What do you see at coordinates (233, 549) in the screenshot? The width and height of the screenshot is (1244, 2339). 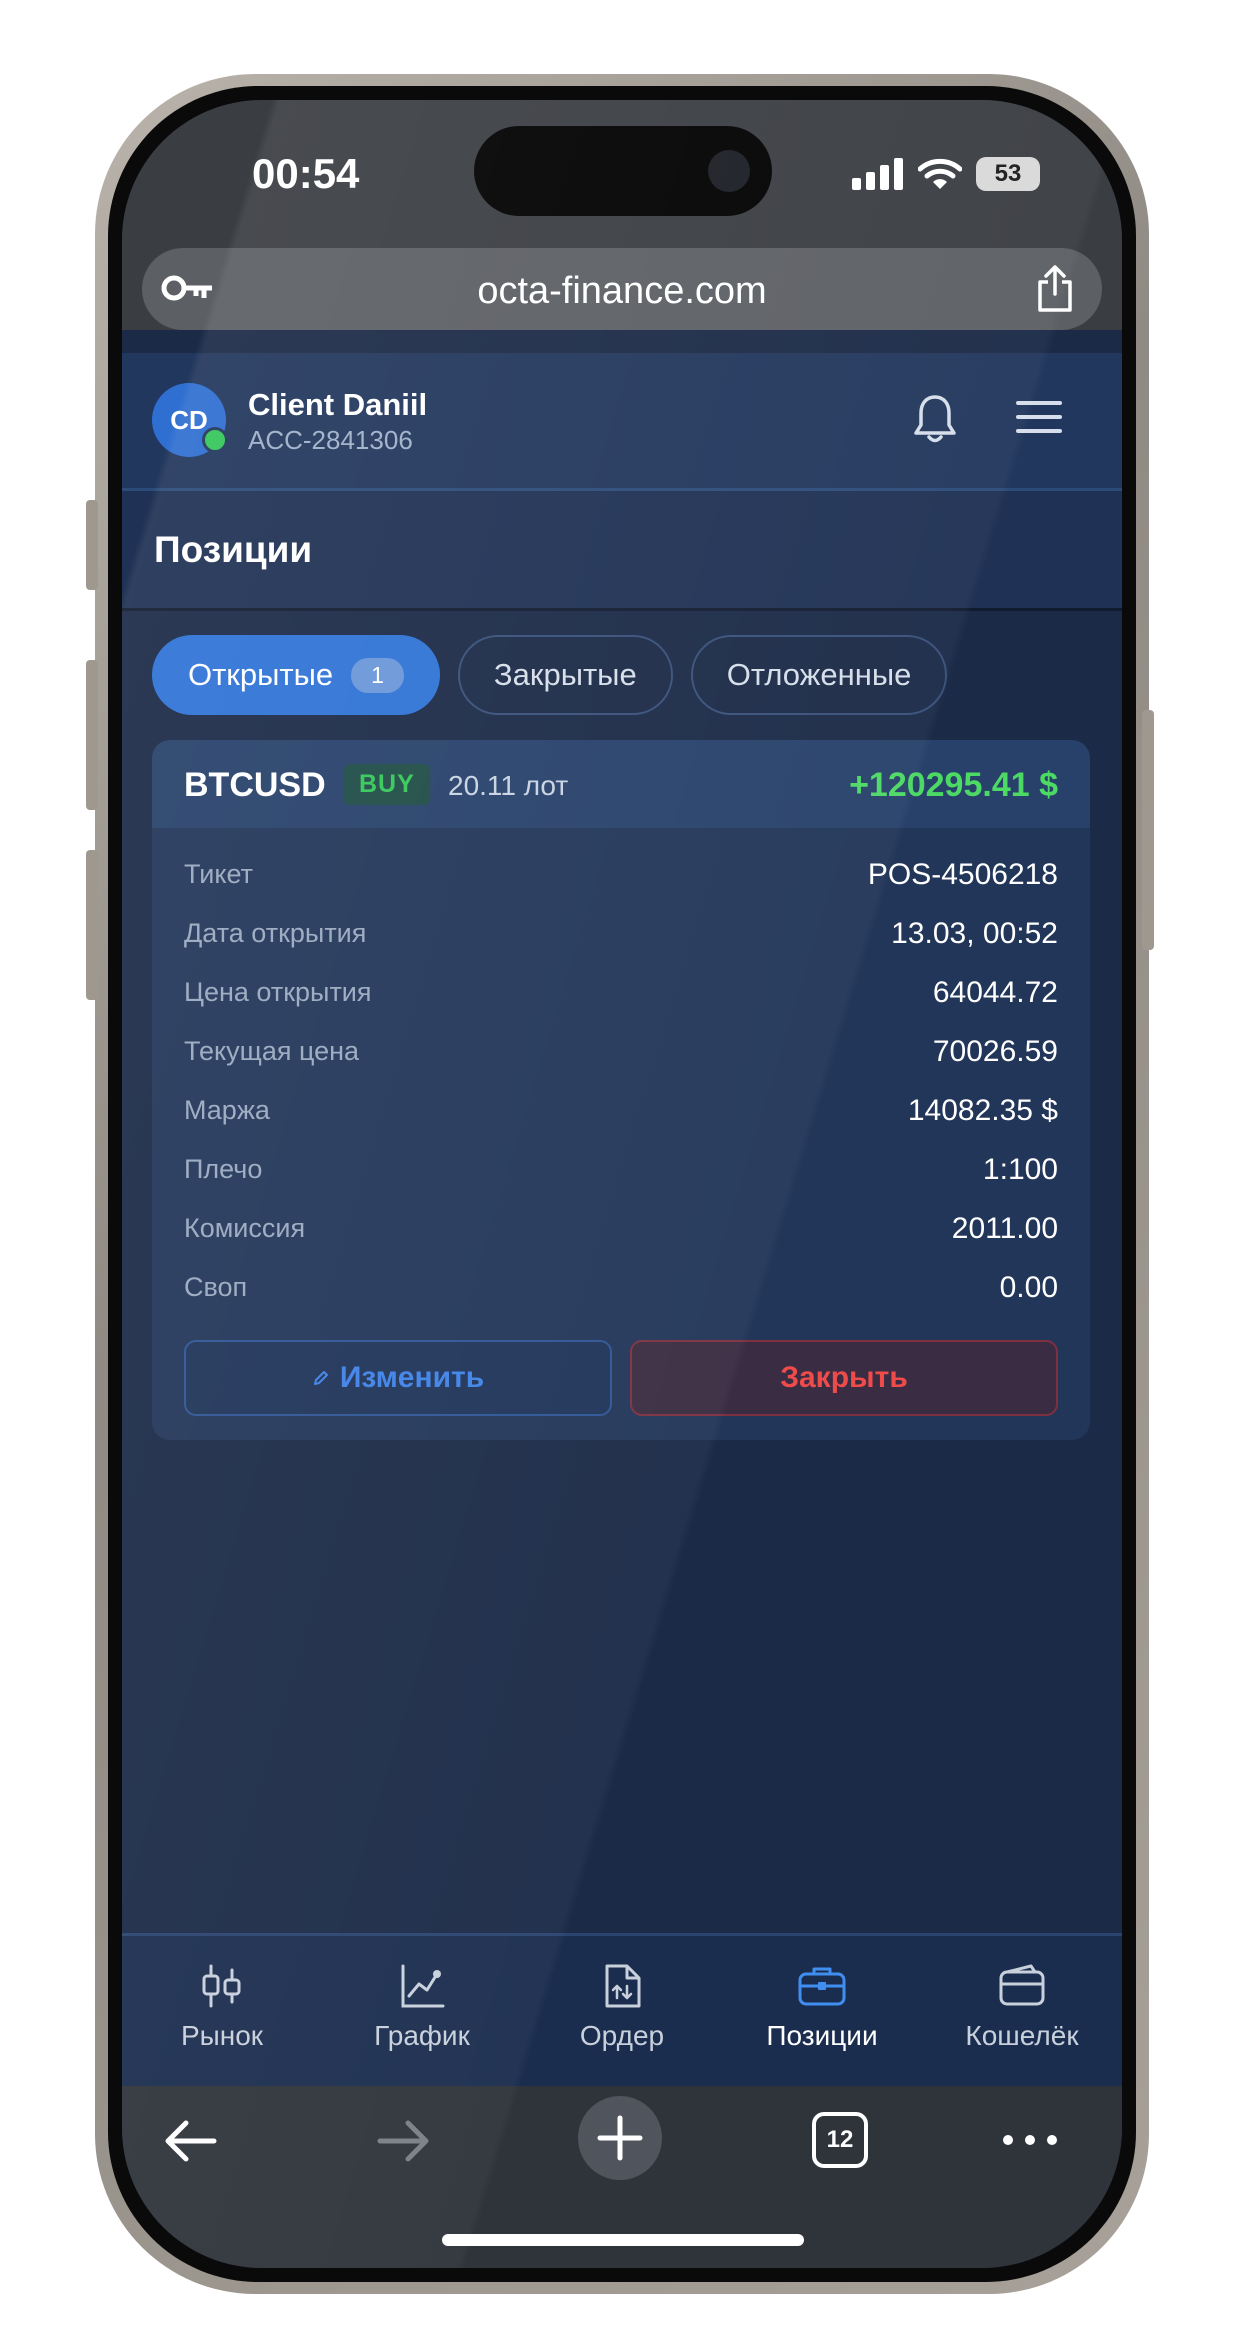 I see `page-title: Позиции` at bounding box center [233, 549].